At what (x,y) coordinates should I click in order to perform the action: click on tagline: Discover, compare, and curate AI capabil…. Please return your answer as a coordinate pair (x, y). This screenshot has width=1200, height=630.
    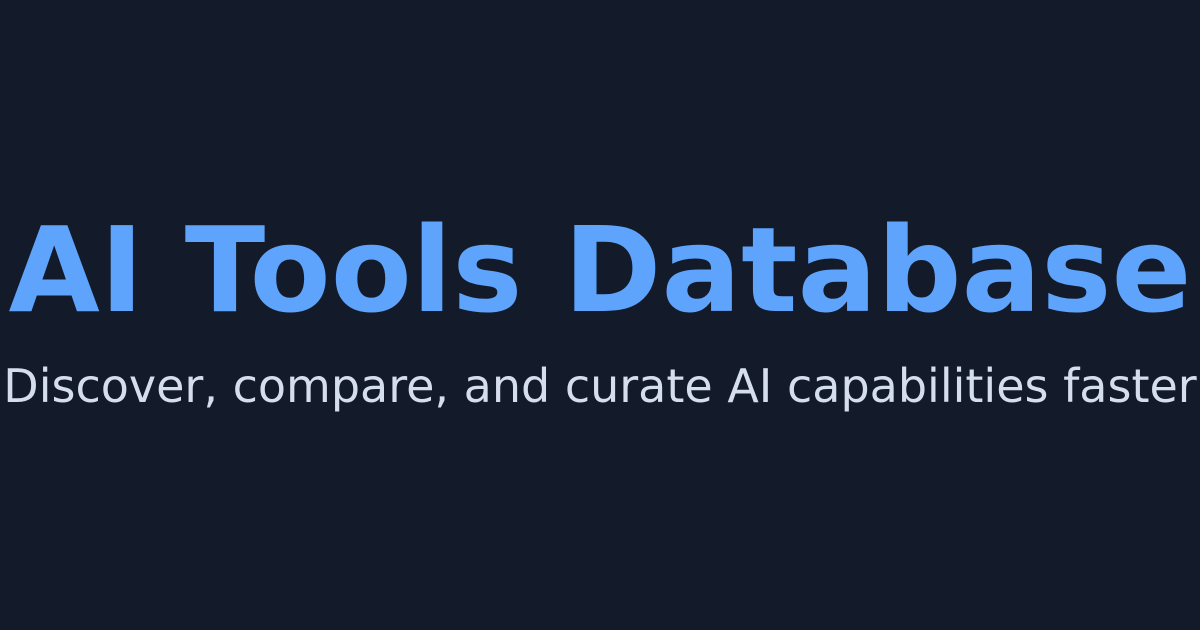
    Looking at the image, I should click on (600, 386).